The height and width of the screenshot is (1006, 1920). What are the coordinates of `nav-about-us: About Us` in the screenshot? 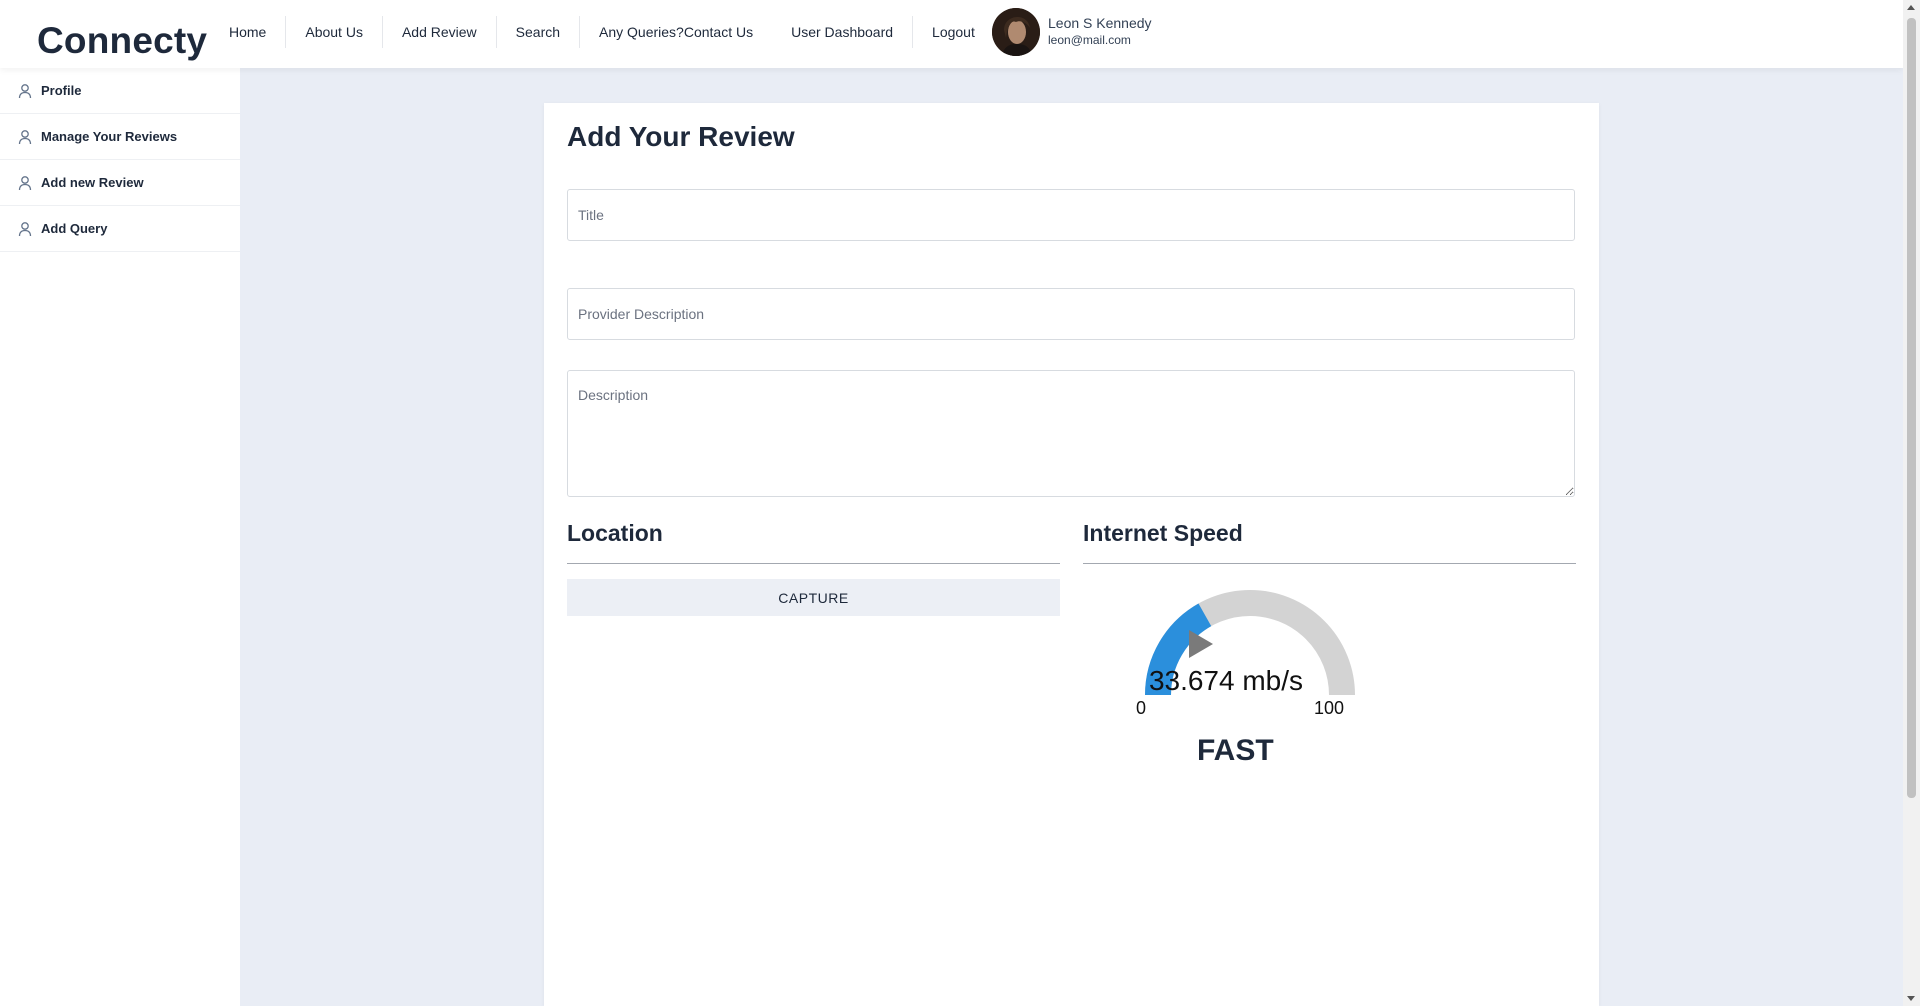 It's located at (333, 32).